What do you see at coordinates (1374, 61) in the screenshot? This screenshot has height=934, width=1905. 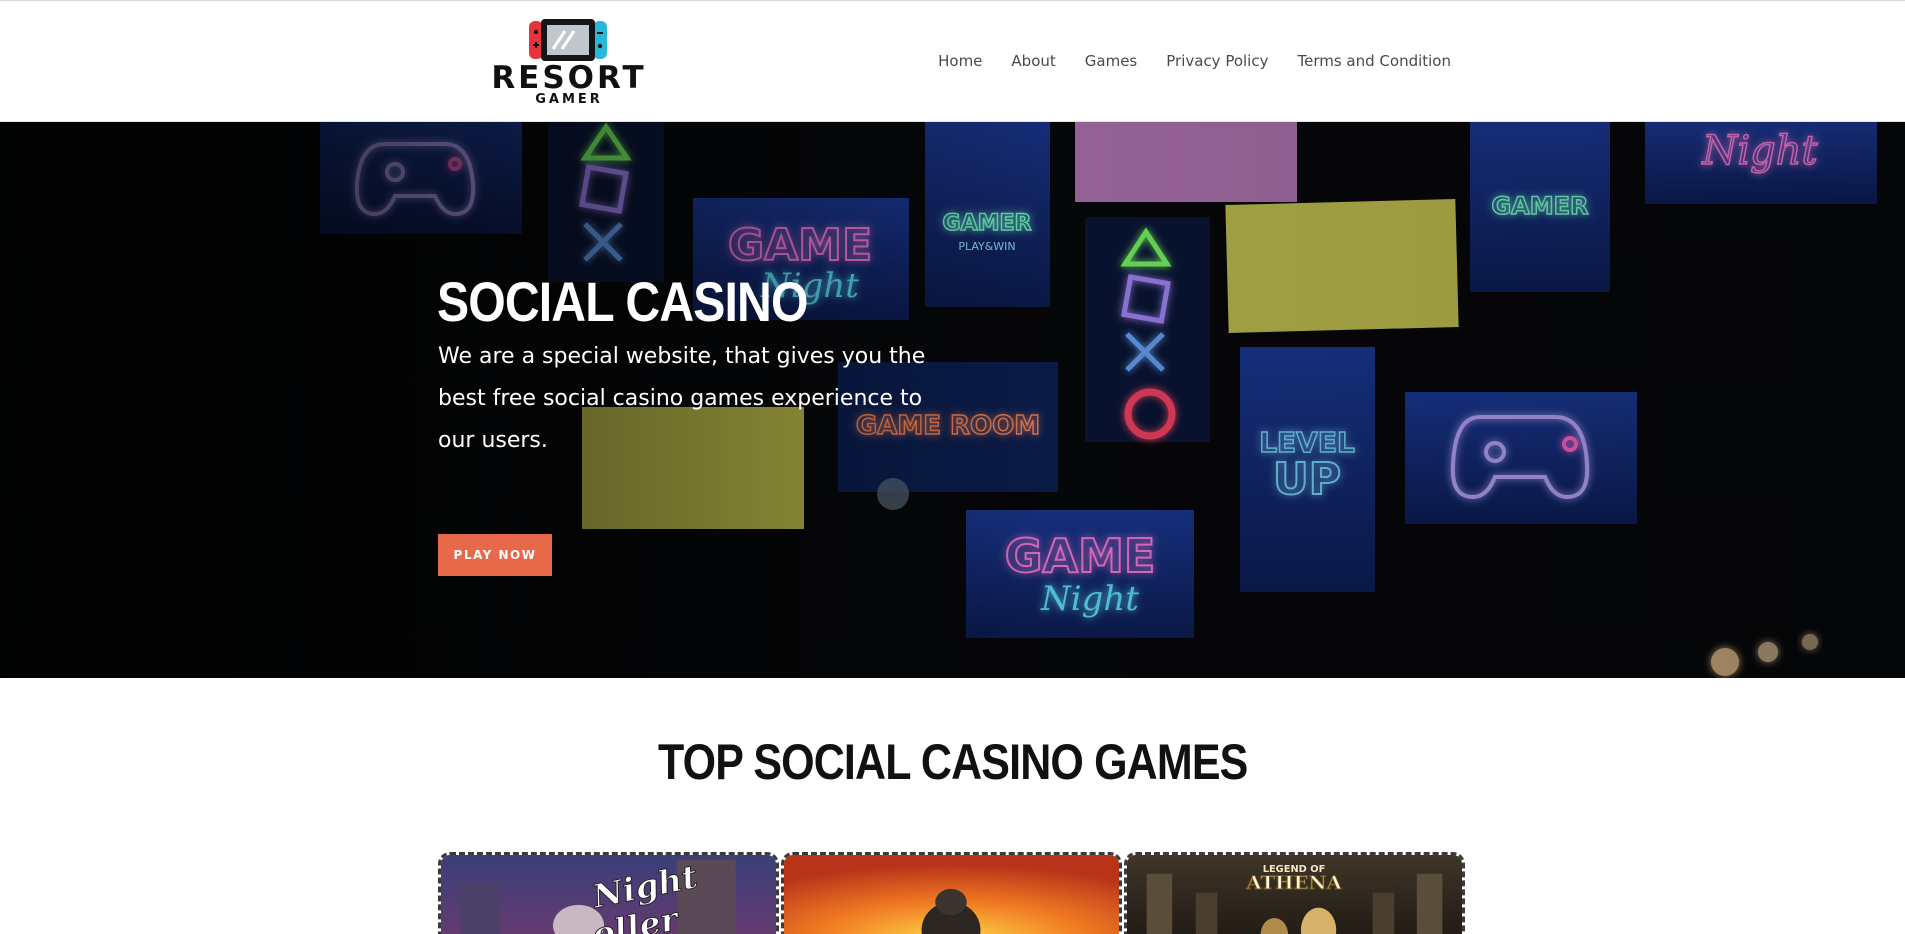 I see `nav-terms-and-condition: Terms and Condition` at bounding box center [1374, 61].